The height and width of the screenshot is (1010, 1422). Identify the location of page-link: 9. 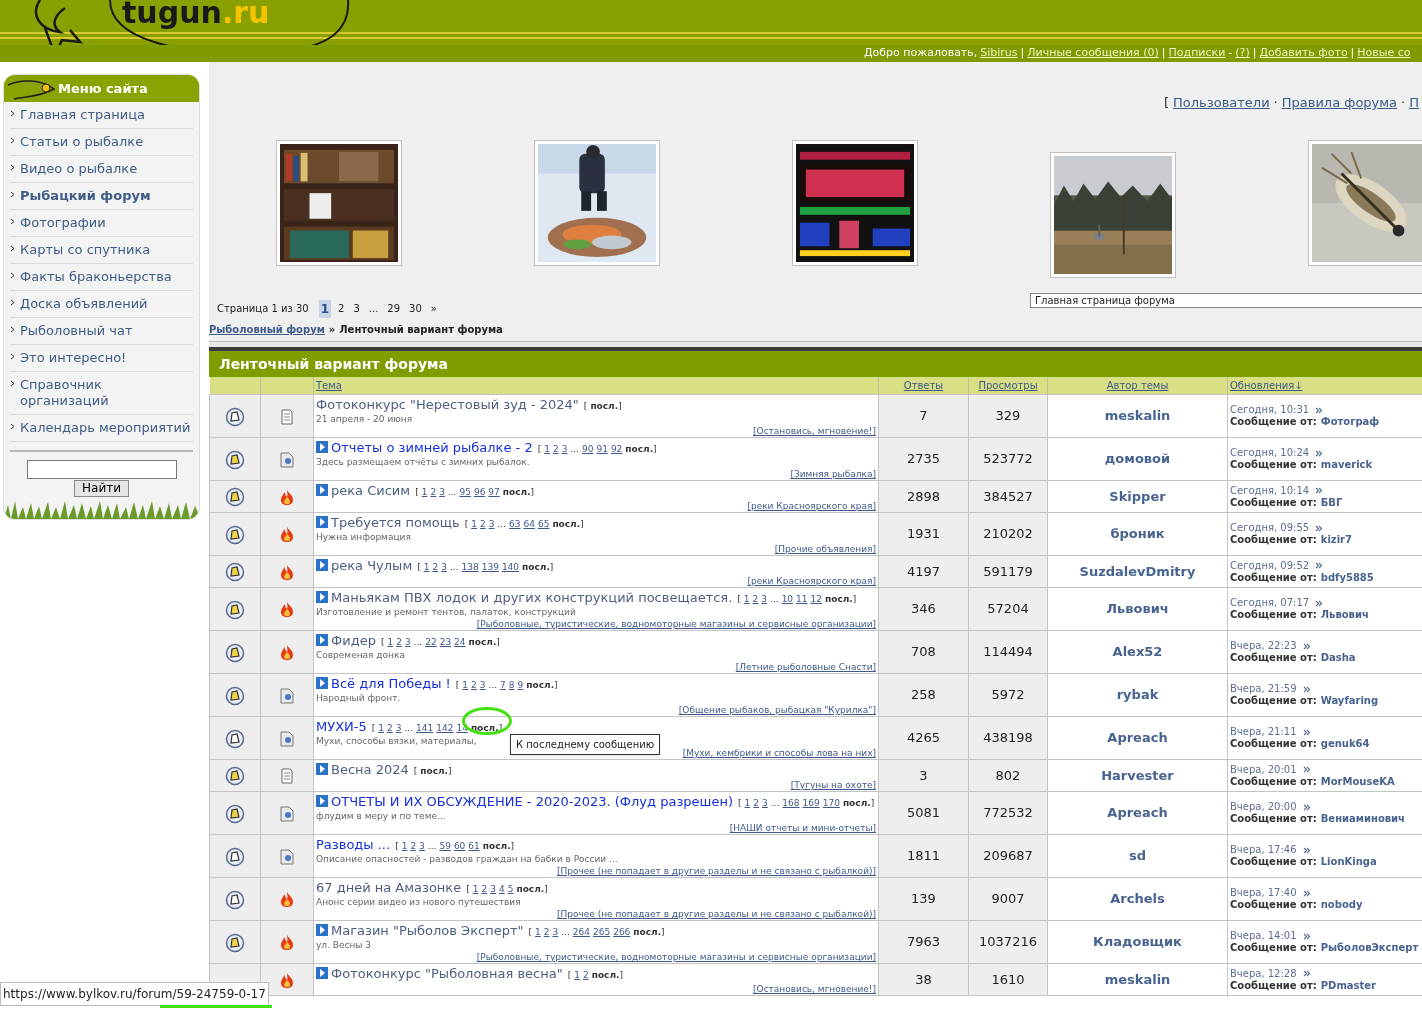
(520, 685).